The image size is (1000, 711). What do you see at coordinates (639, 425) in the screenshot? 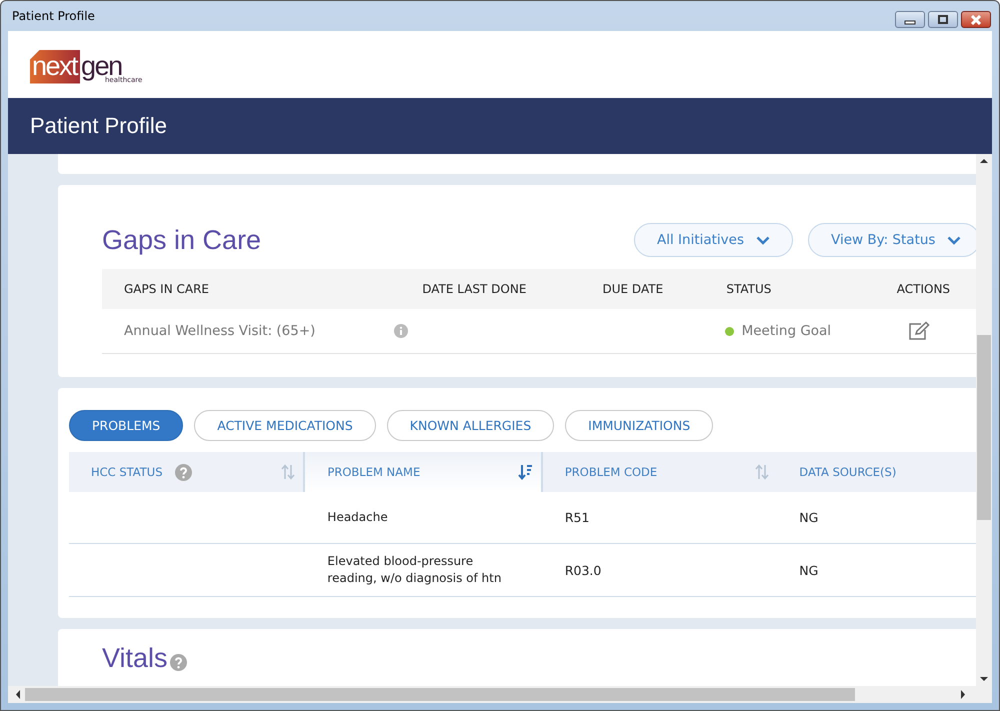
I see `tab: IMMUNIZATIONS` at bounding box center [639, 425].